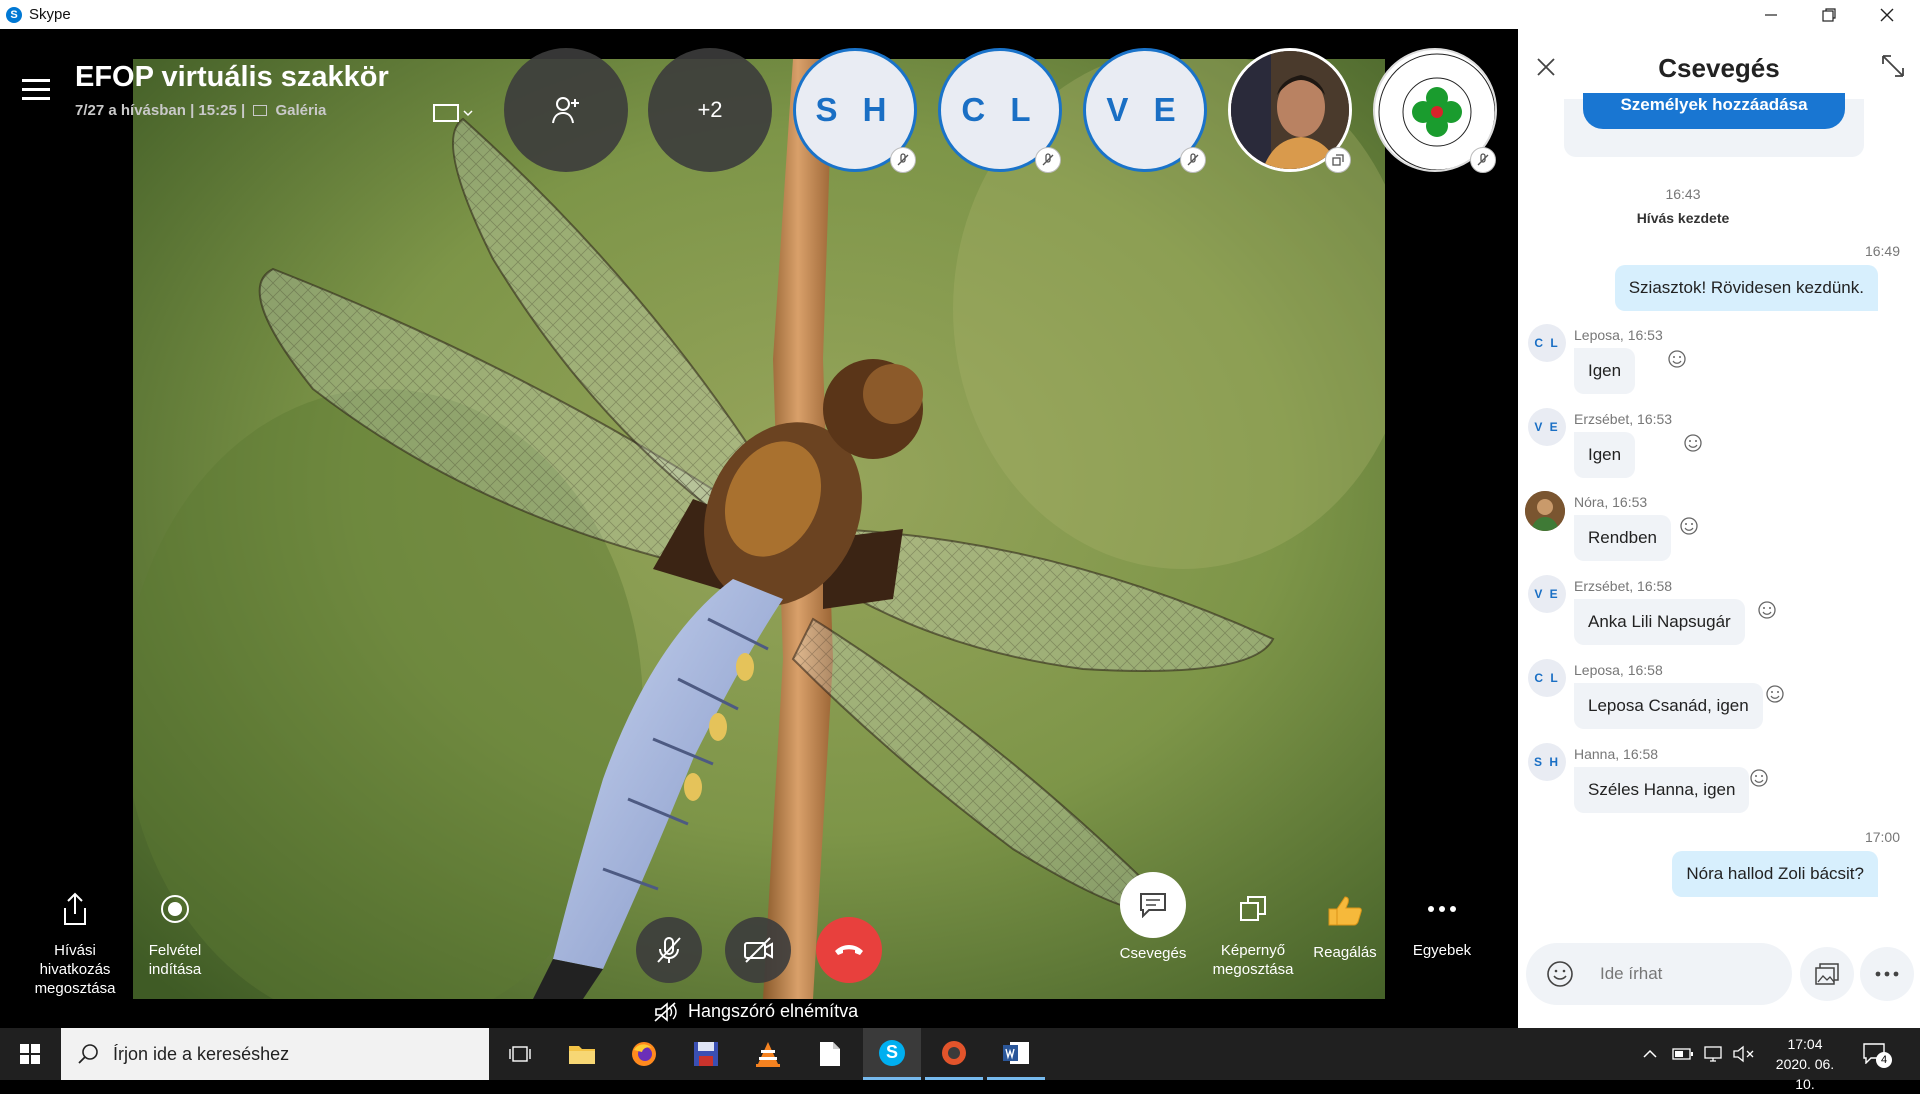  What do you see at coordinates (1884, 1060) in the screenshot?
I see `notification-badge: 4` at bounding box center [1884, 1060].